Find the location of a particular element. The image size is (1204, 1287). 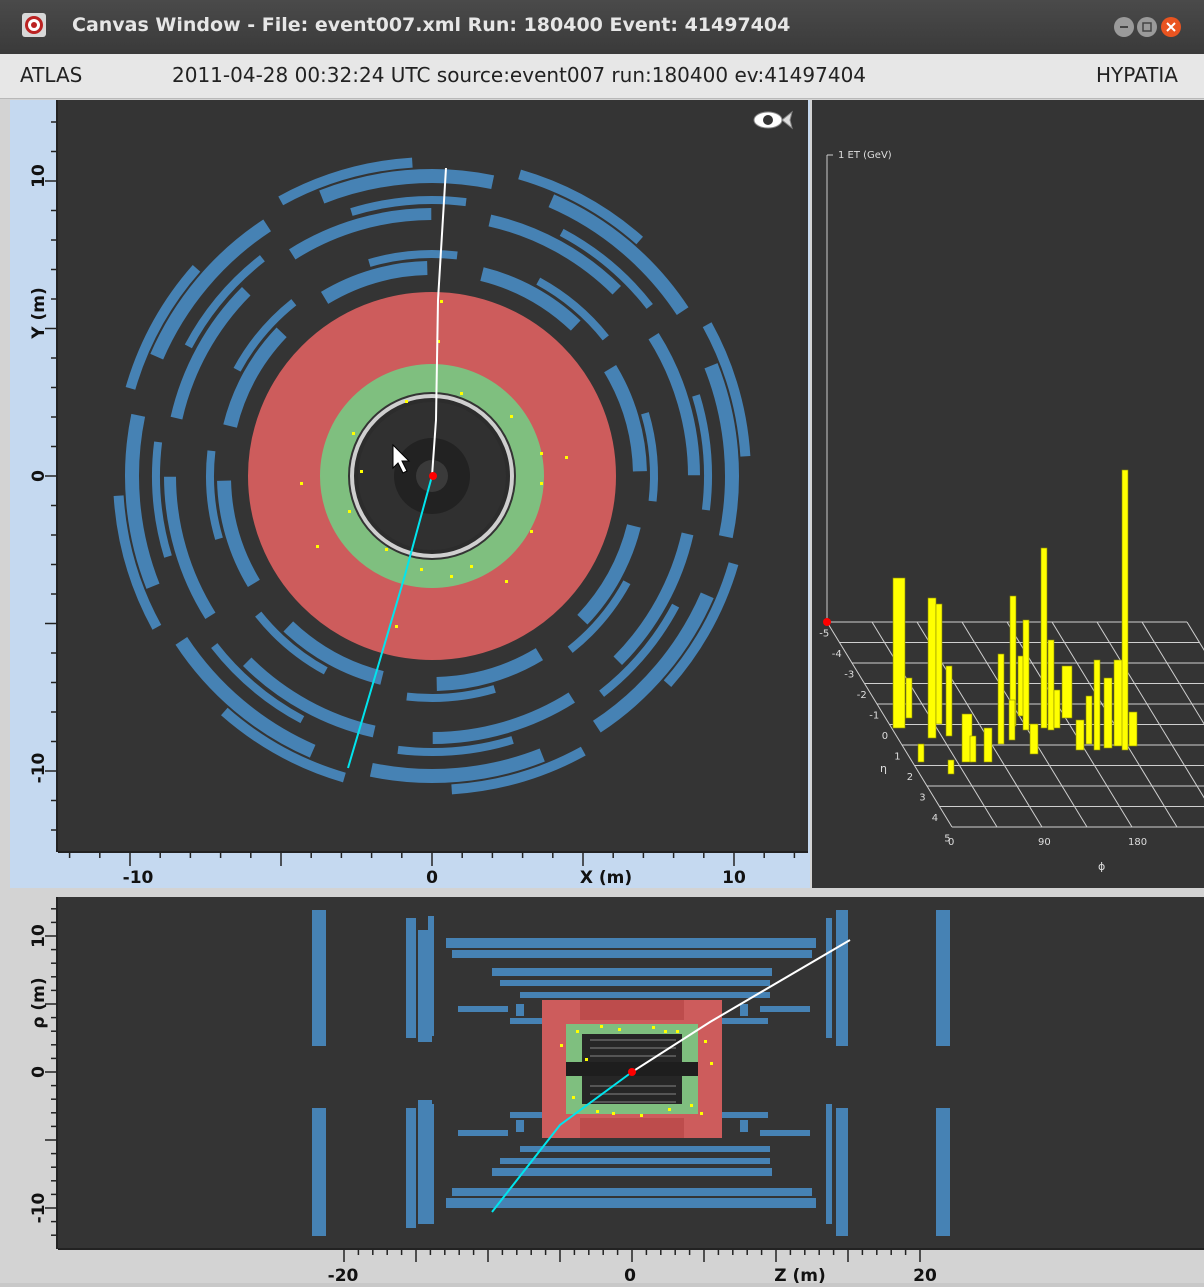

eta-tick: 3 is located at coordinates (922, 797).